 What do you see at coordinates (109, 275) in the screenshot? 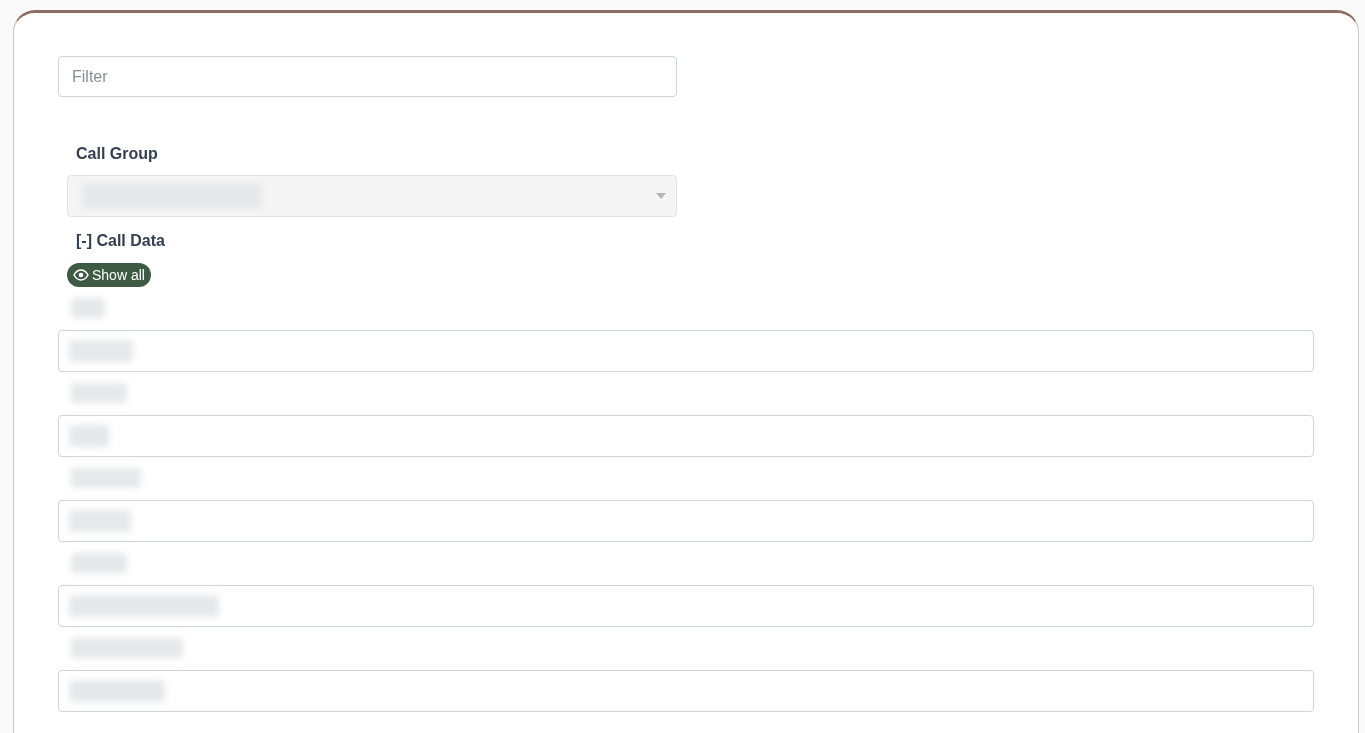
I see `show-all-button: Show all` at bounding box center [109, 275].